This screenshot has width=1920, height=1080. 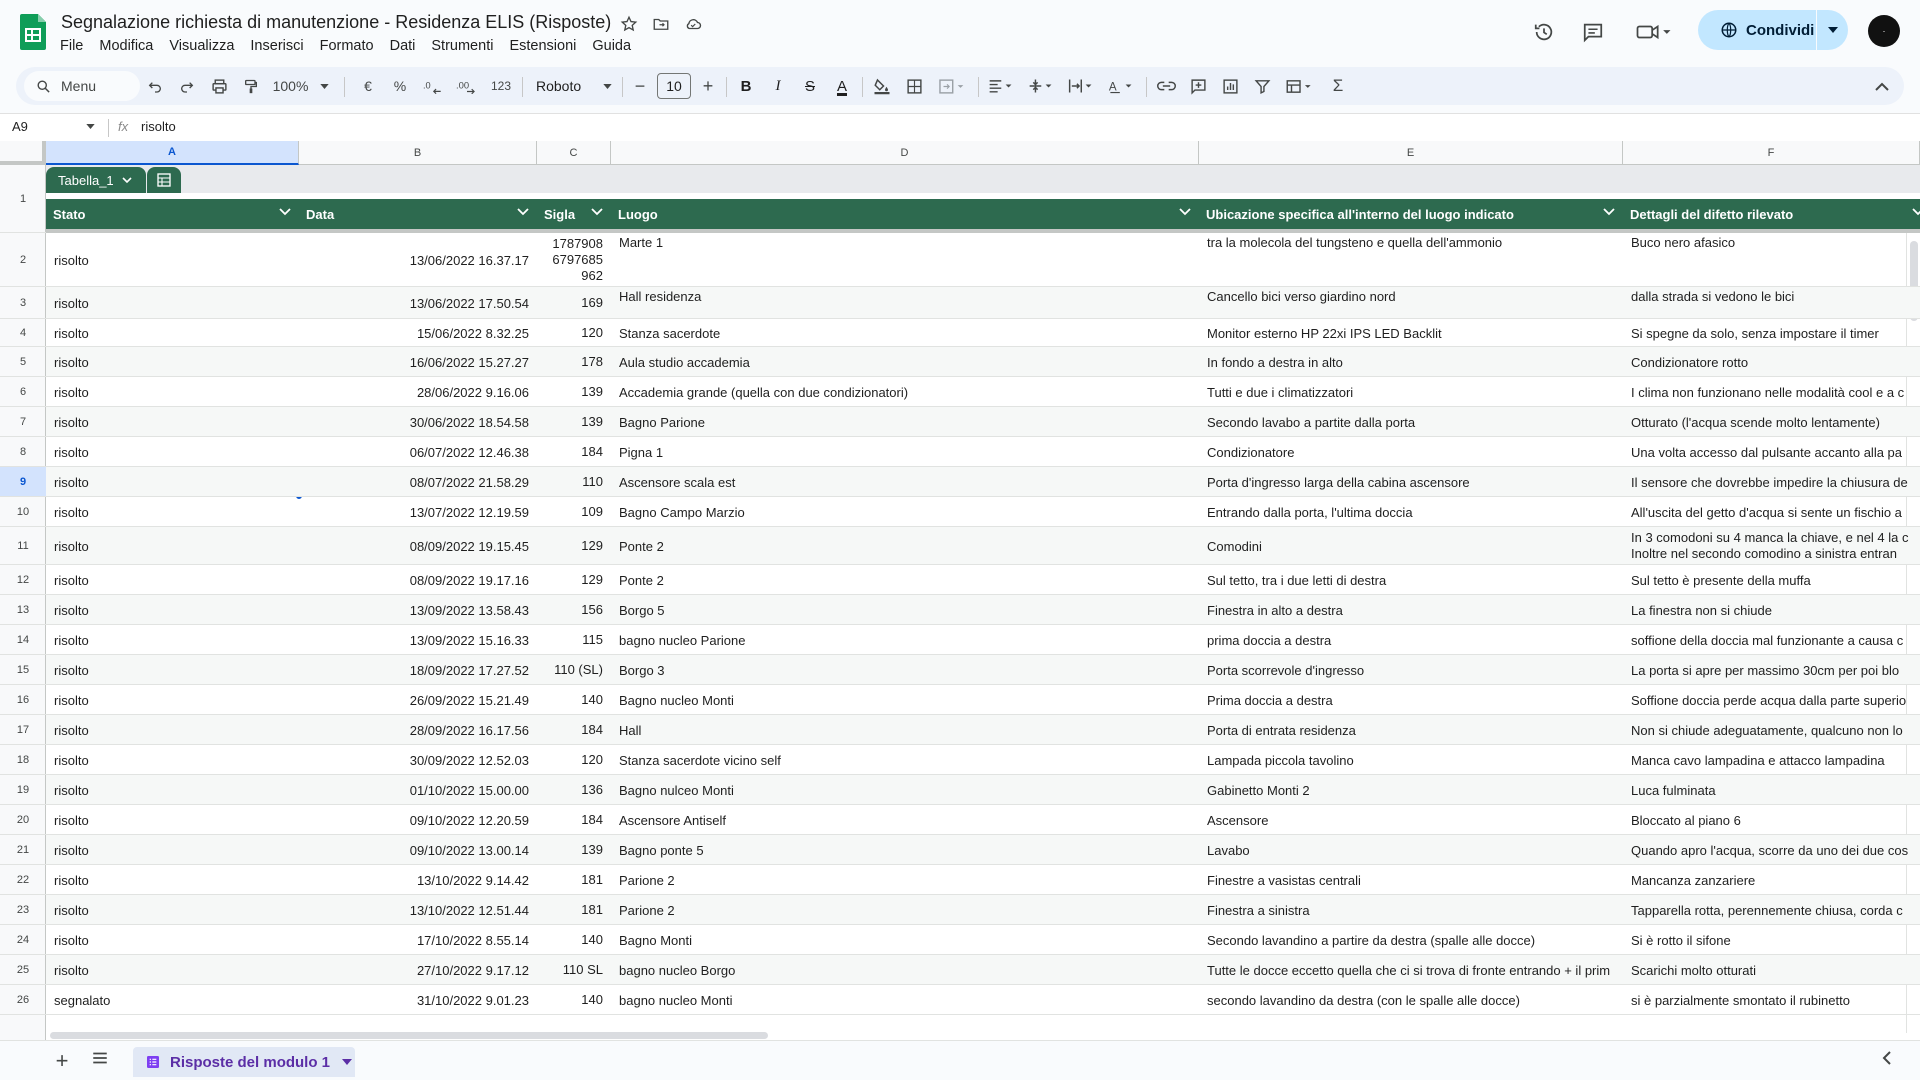 What do you see at coordinates (1771, 971) in the screenshot?
I see `cell-dettagli: Scarichi molto otturati` at bounding box center [1771, 971].